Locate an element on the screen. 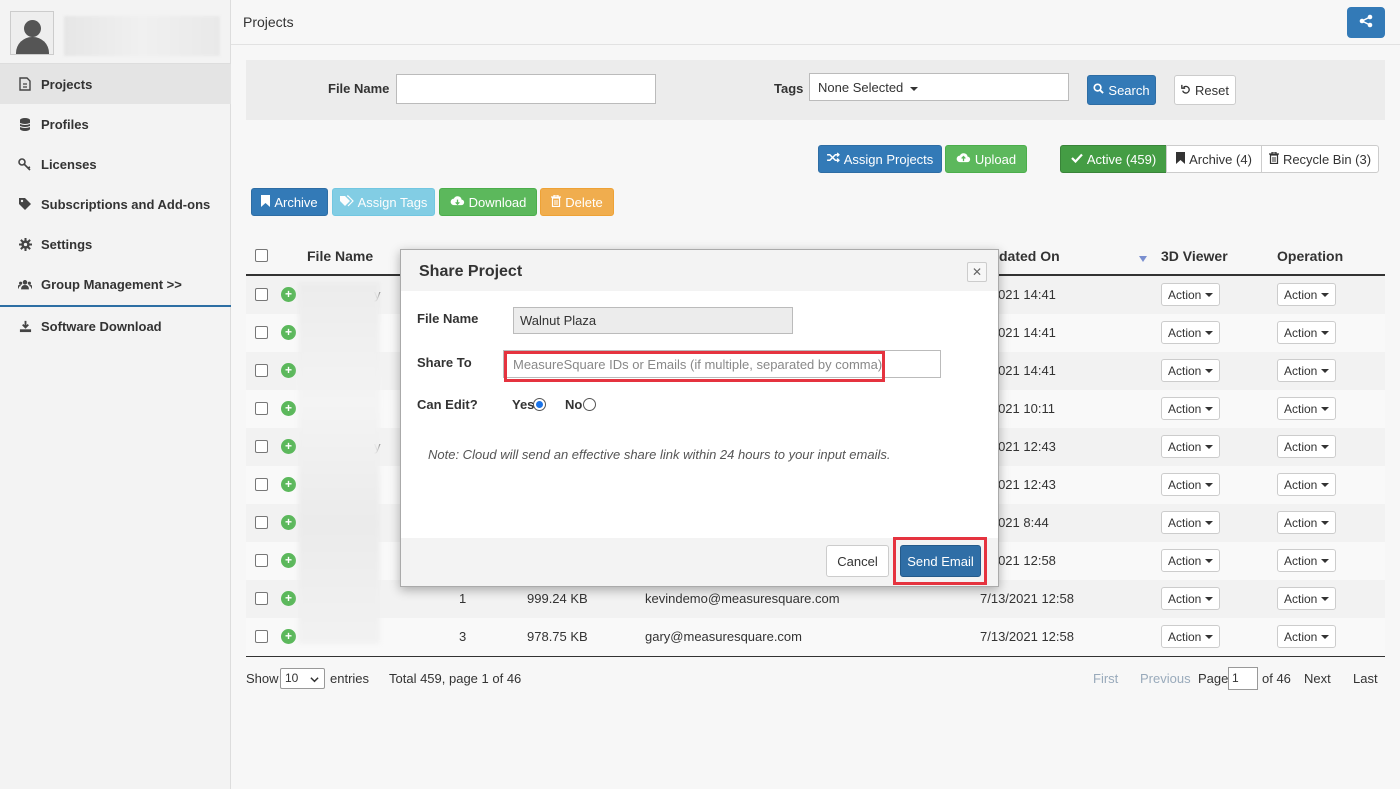 The width and height of the screenshot is (1400, 789). tags-icon is located at coordinates (25, 204).